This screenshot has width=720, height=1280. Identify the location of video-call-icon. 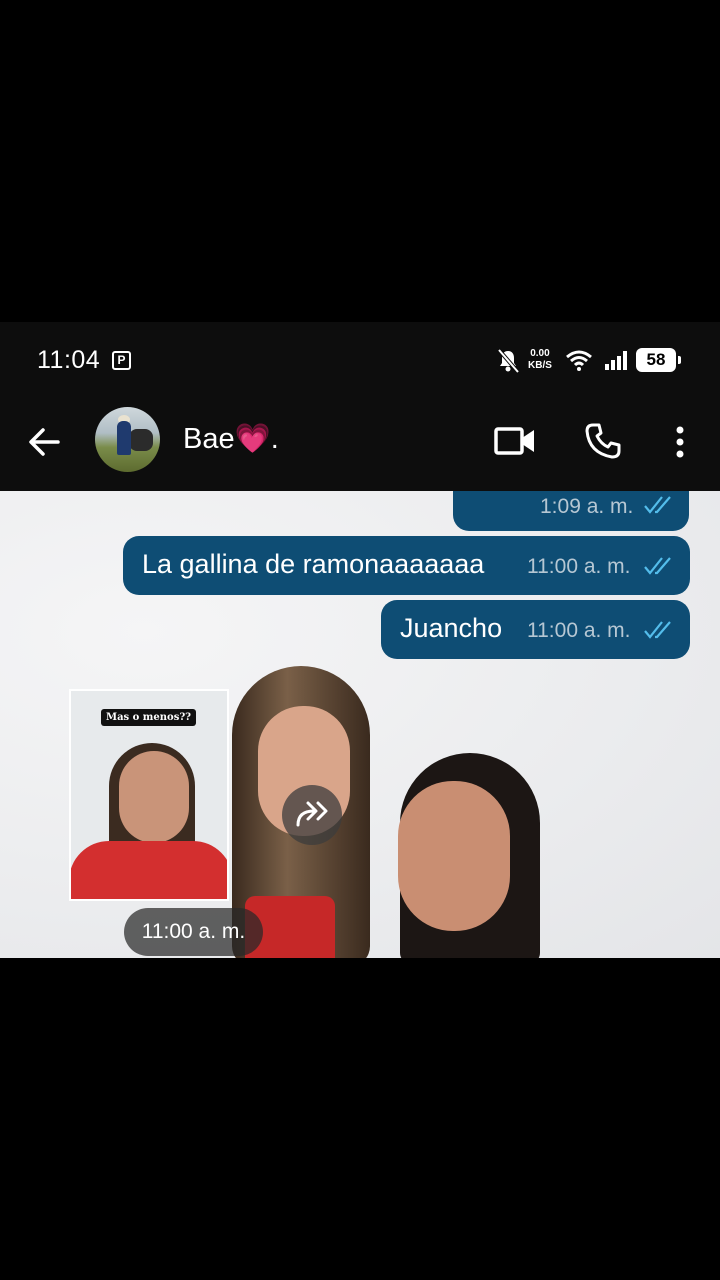
(515, 441).